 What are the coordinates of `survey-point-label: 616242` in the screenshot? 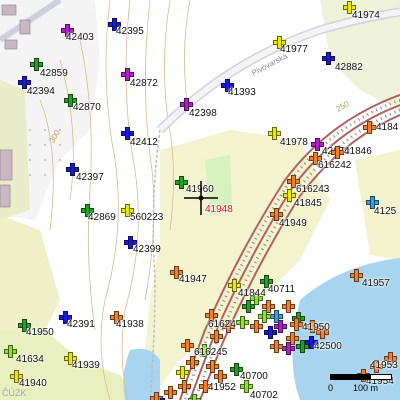 It's located at (335, 165).